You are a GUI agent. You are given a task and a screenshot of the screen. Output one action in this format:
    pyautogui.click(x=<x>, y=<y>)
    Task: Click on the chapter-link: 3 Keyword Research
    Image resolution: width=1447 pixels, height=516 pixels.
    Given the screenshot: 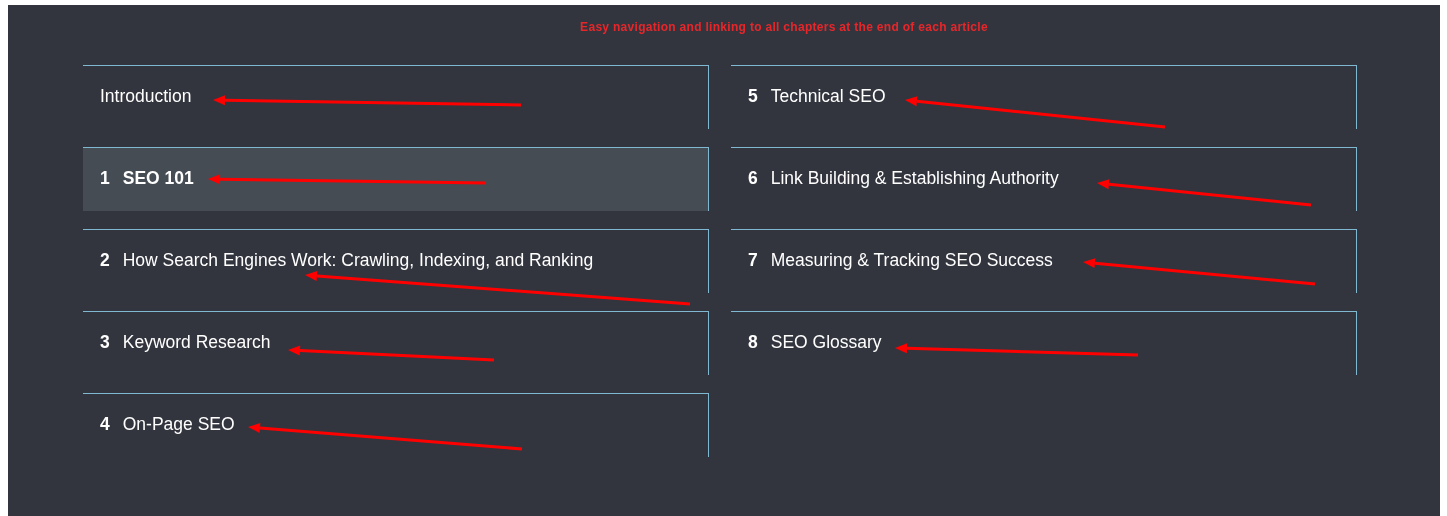 What is the action you would take?
    pyautogui.click(x=396, y=343)
    